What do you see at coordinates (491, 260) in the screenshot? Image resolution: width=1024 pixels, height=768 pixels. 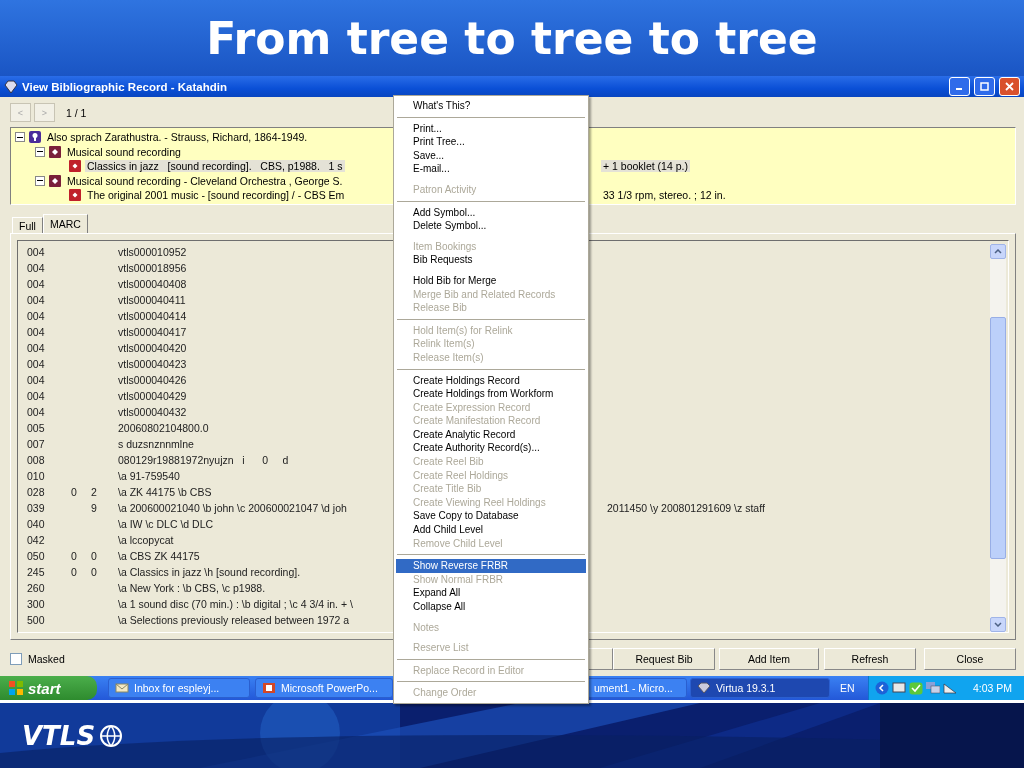 I see `menu-item: Bib Requests` at bounding box center [491, 260].